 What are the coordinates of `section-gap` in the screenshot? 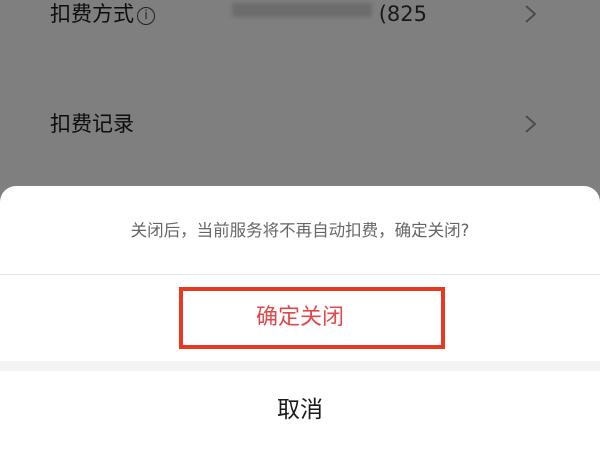 It's located at (300, 366).